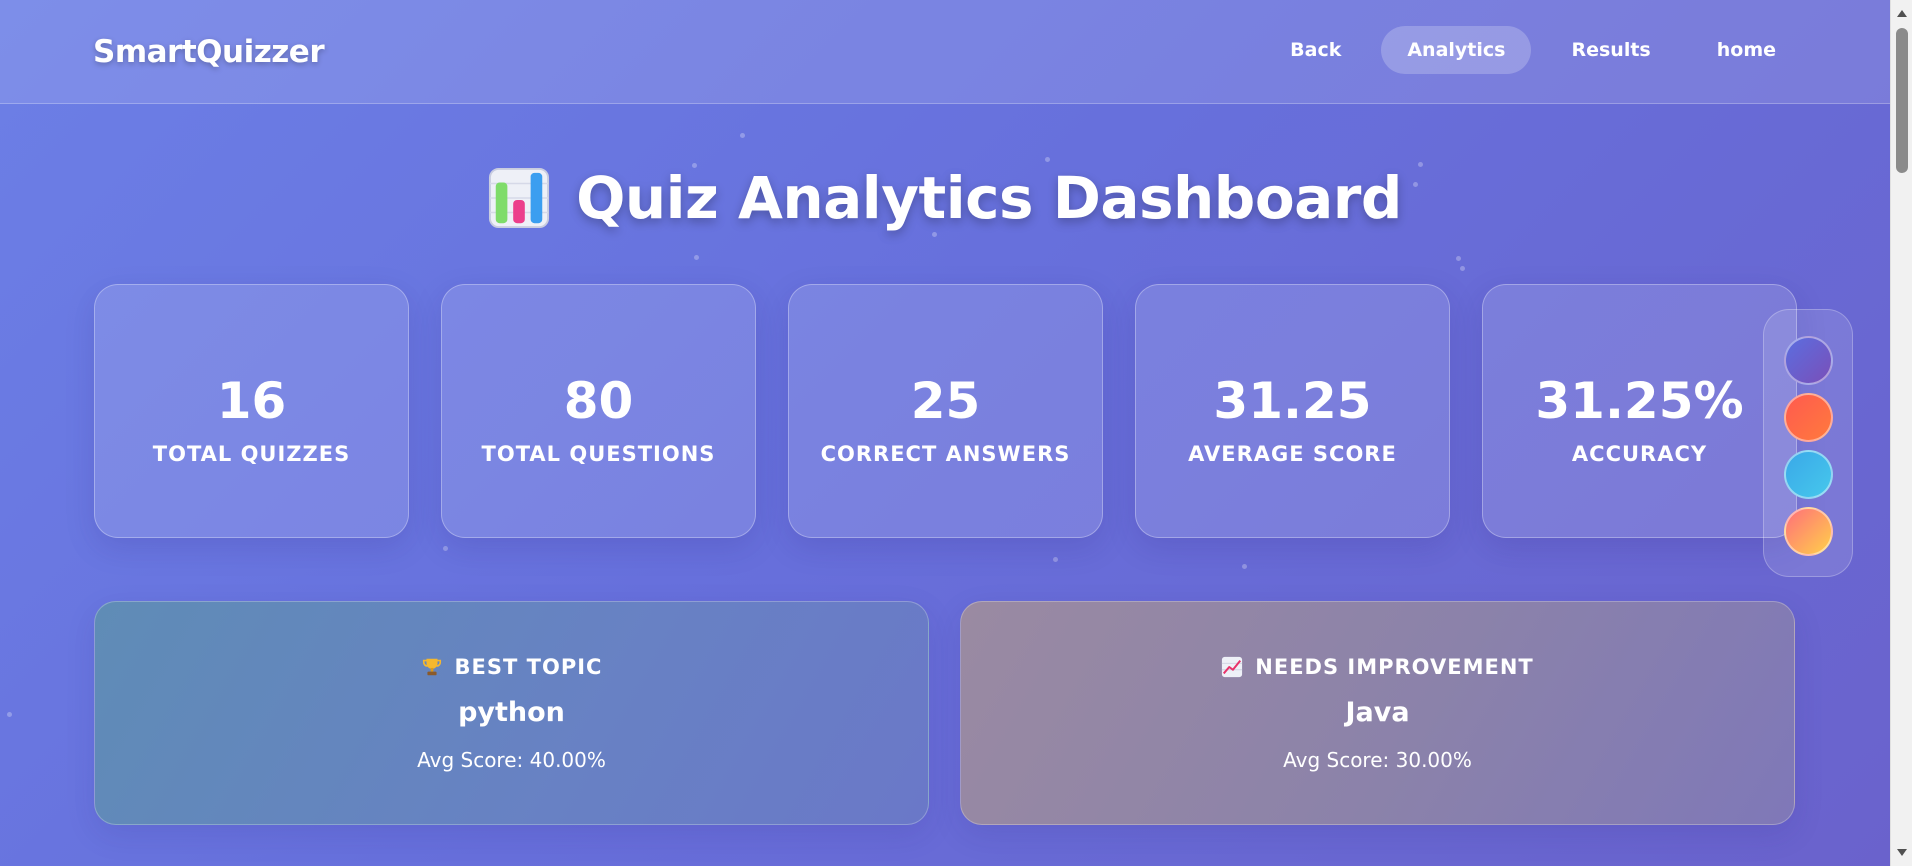 The height and width of the screenshot is (866, 1912). I want to click on stat-card-total-questions: 80 TOTAL QUESTIONS, so click(598, 411).